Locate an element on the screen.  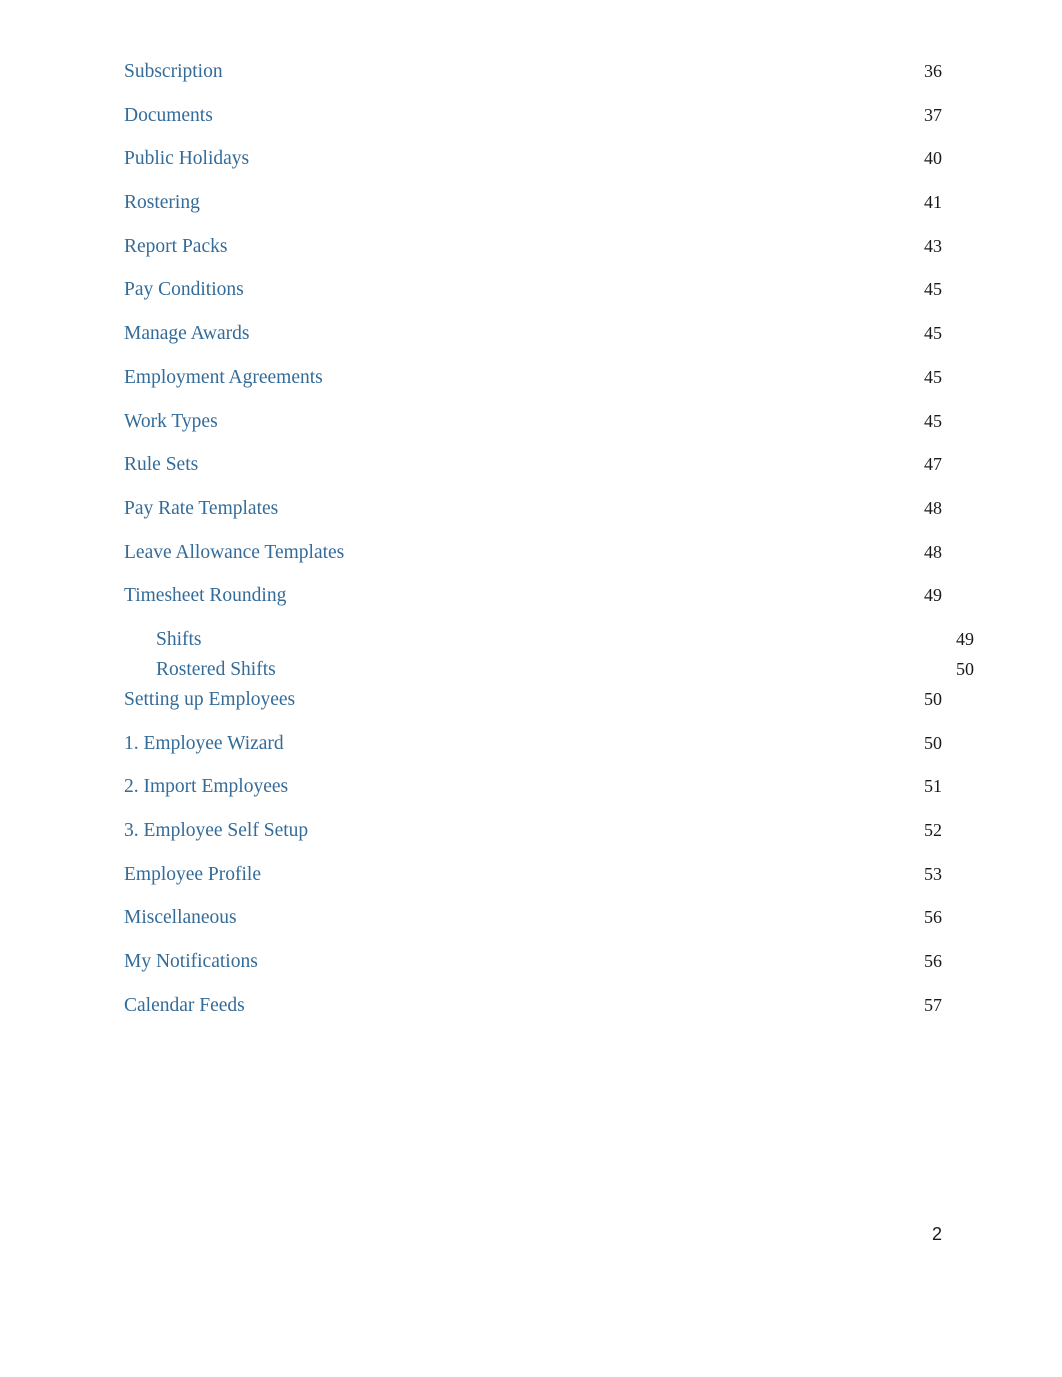
toc-entry: Pay Conditions 45 is located at coordinates (533, 290).